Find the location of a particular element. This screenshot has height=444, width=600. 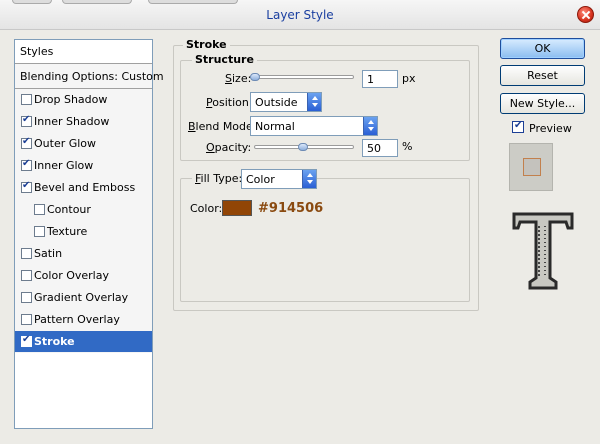

style-item-label: Contour is located at coordinates (69, 209).